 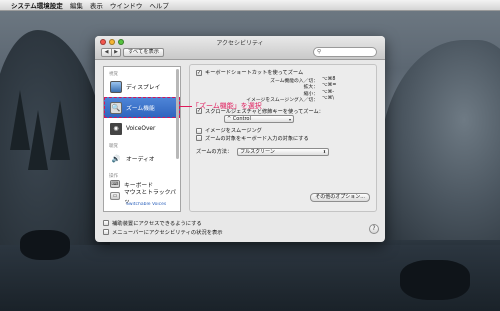 What do you see at coordinates (254, 73) in the screenshot?
I see `keyboard-shortcut-label: キーボードショートカットを使ってズーム` at bounding box center [254, 73].